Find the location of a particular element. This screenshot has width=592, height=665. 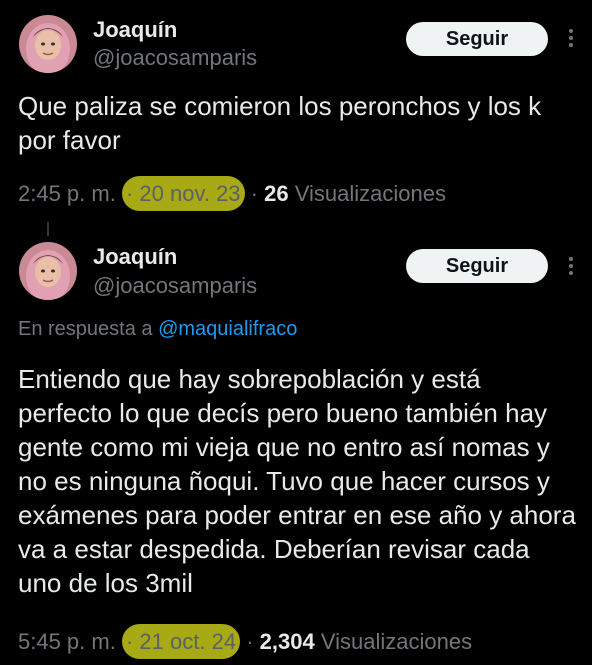

views-count: 26 is located at coordinates (276, 193).